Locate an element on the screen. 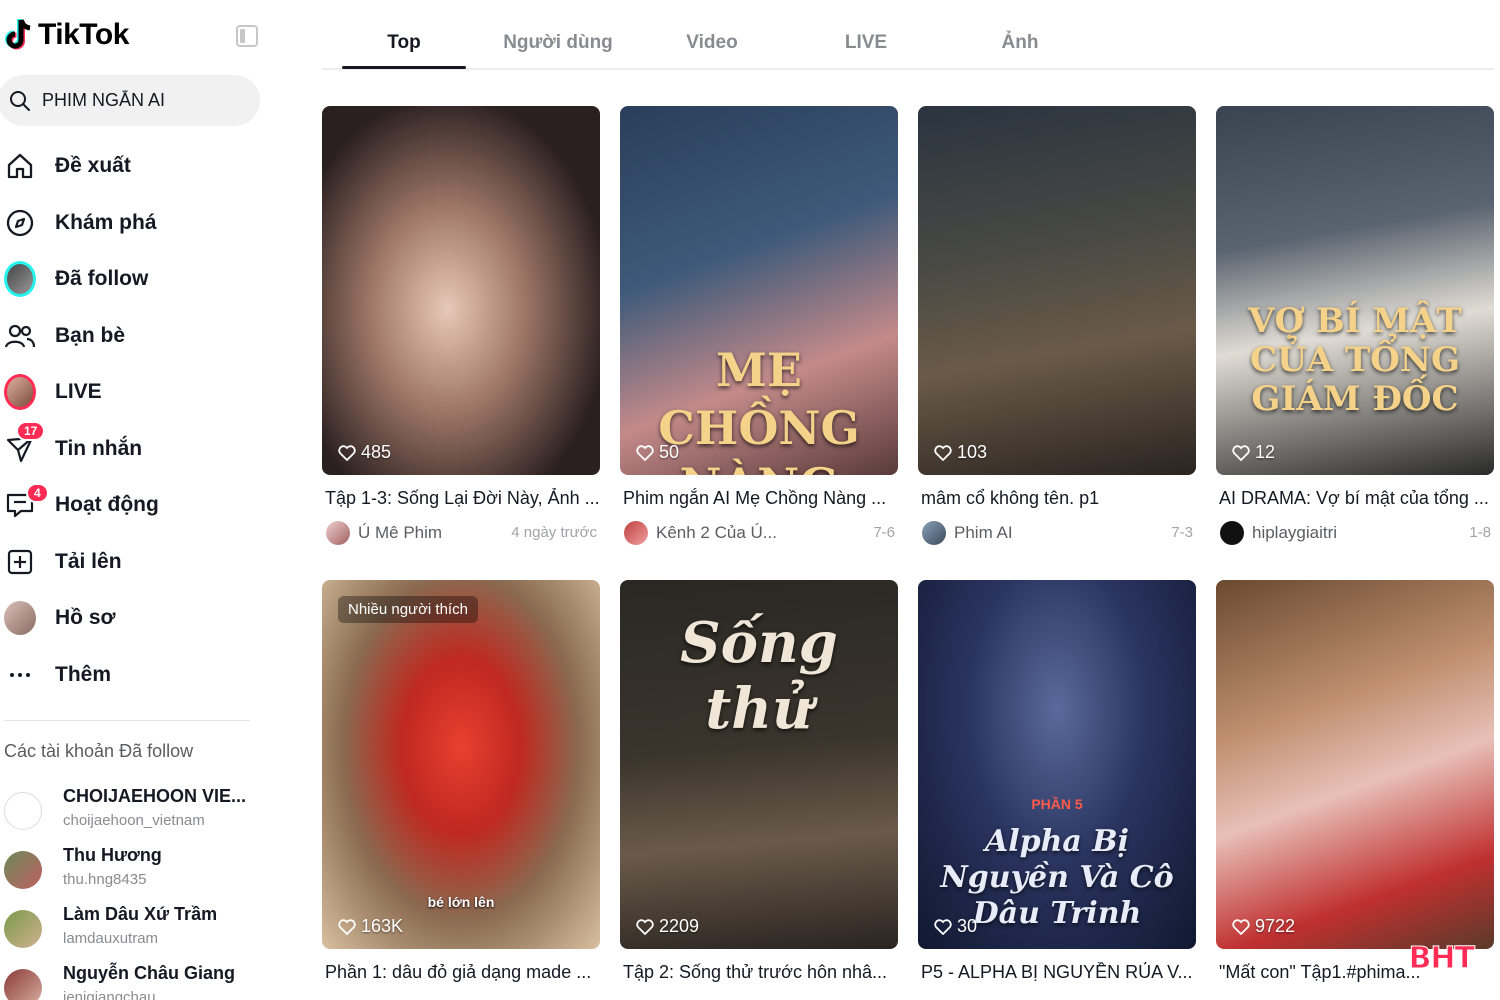 This screenshot has width=1500, height=1000. video-meta: Kênh 2 Của Ú... 7-6 is located at coordinates (759, 534).